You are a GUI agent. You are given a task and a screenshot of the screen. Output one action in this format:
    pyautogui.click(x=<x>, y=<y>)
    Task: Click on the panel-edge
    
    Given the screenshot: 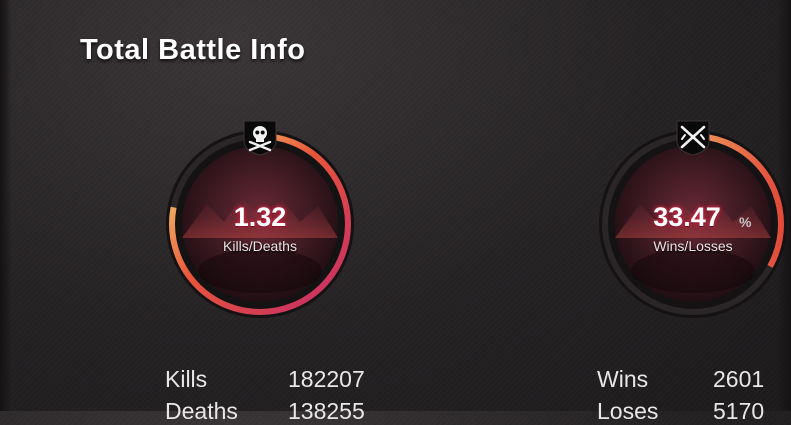 What is the action you would take?
    pyautogui.click(x=6, y=205)
    